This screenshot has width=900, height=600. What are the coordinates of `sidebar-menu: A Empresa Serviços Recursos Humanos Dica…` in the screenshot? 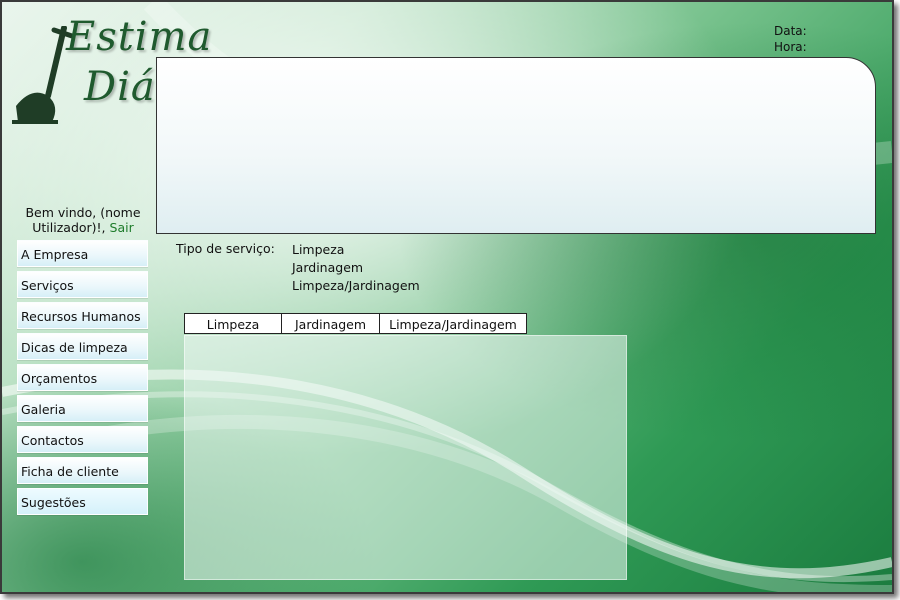 It's located at (82, 379).